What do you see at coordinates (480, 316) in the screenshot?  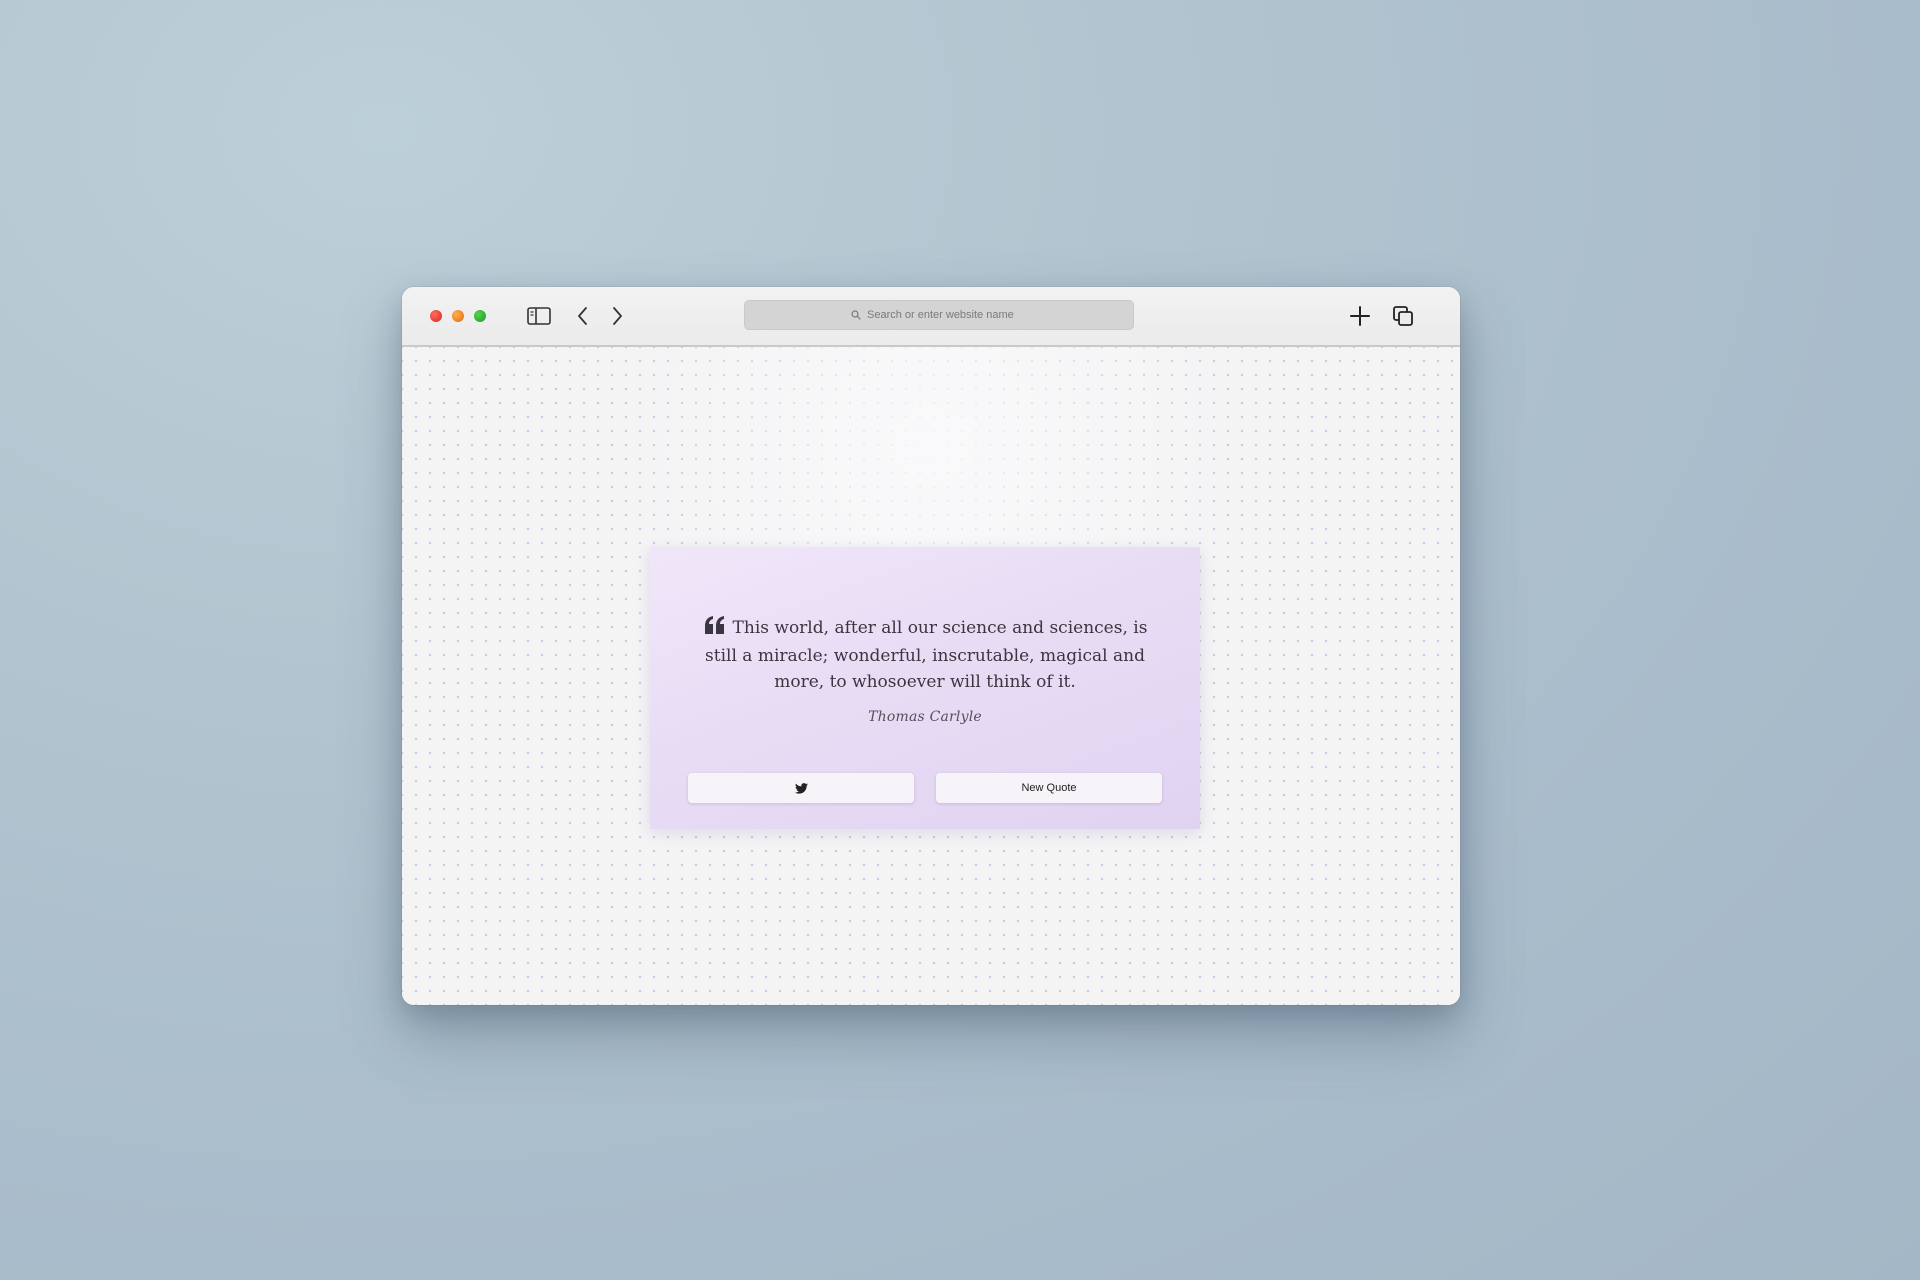 I see `zoom-window-button` at bounding box center [480, 316].